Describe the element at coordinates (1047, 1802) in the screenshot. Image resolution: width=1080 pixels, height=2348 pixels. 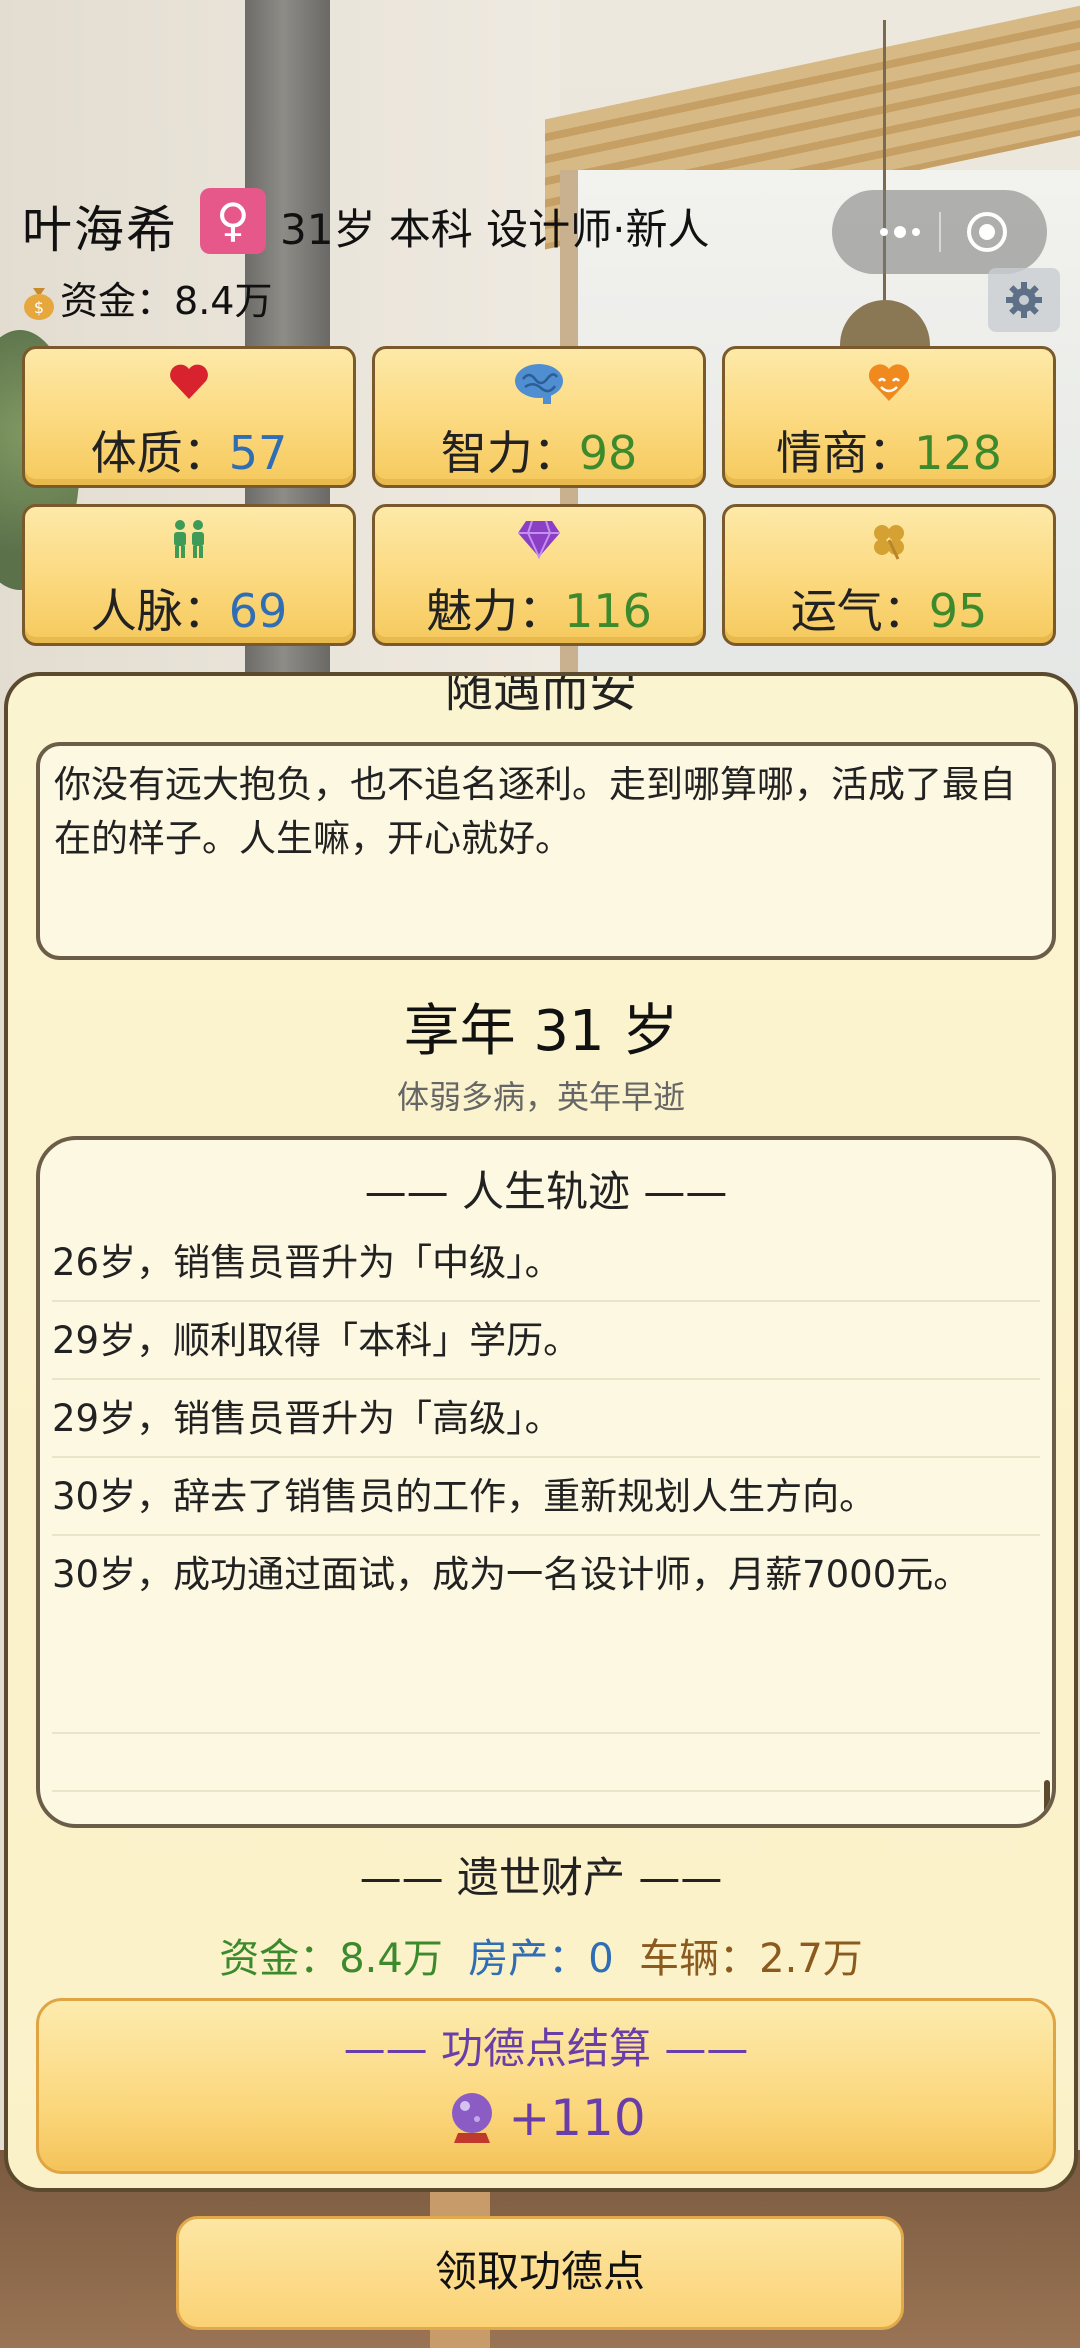
I see `scrollbar` at that location.